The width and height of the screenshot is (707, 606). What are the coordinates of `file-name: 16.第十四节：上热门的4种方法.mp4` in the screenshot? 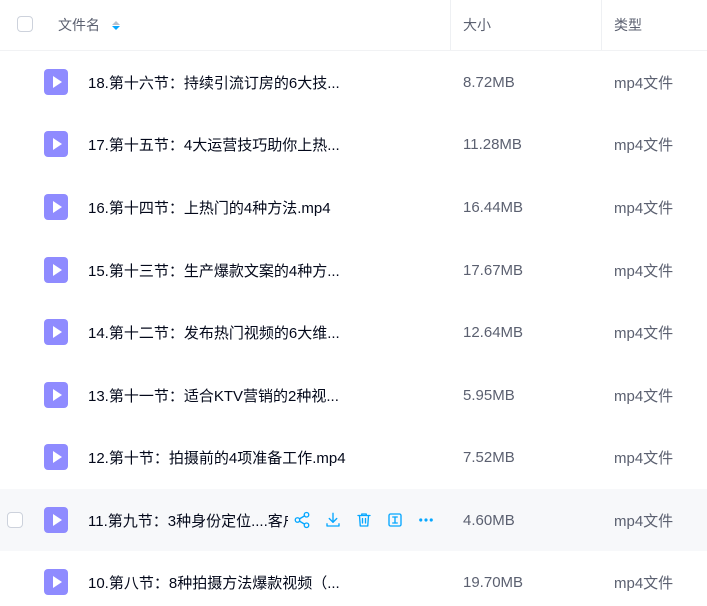 It's located at (209, 207).